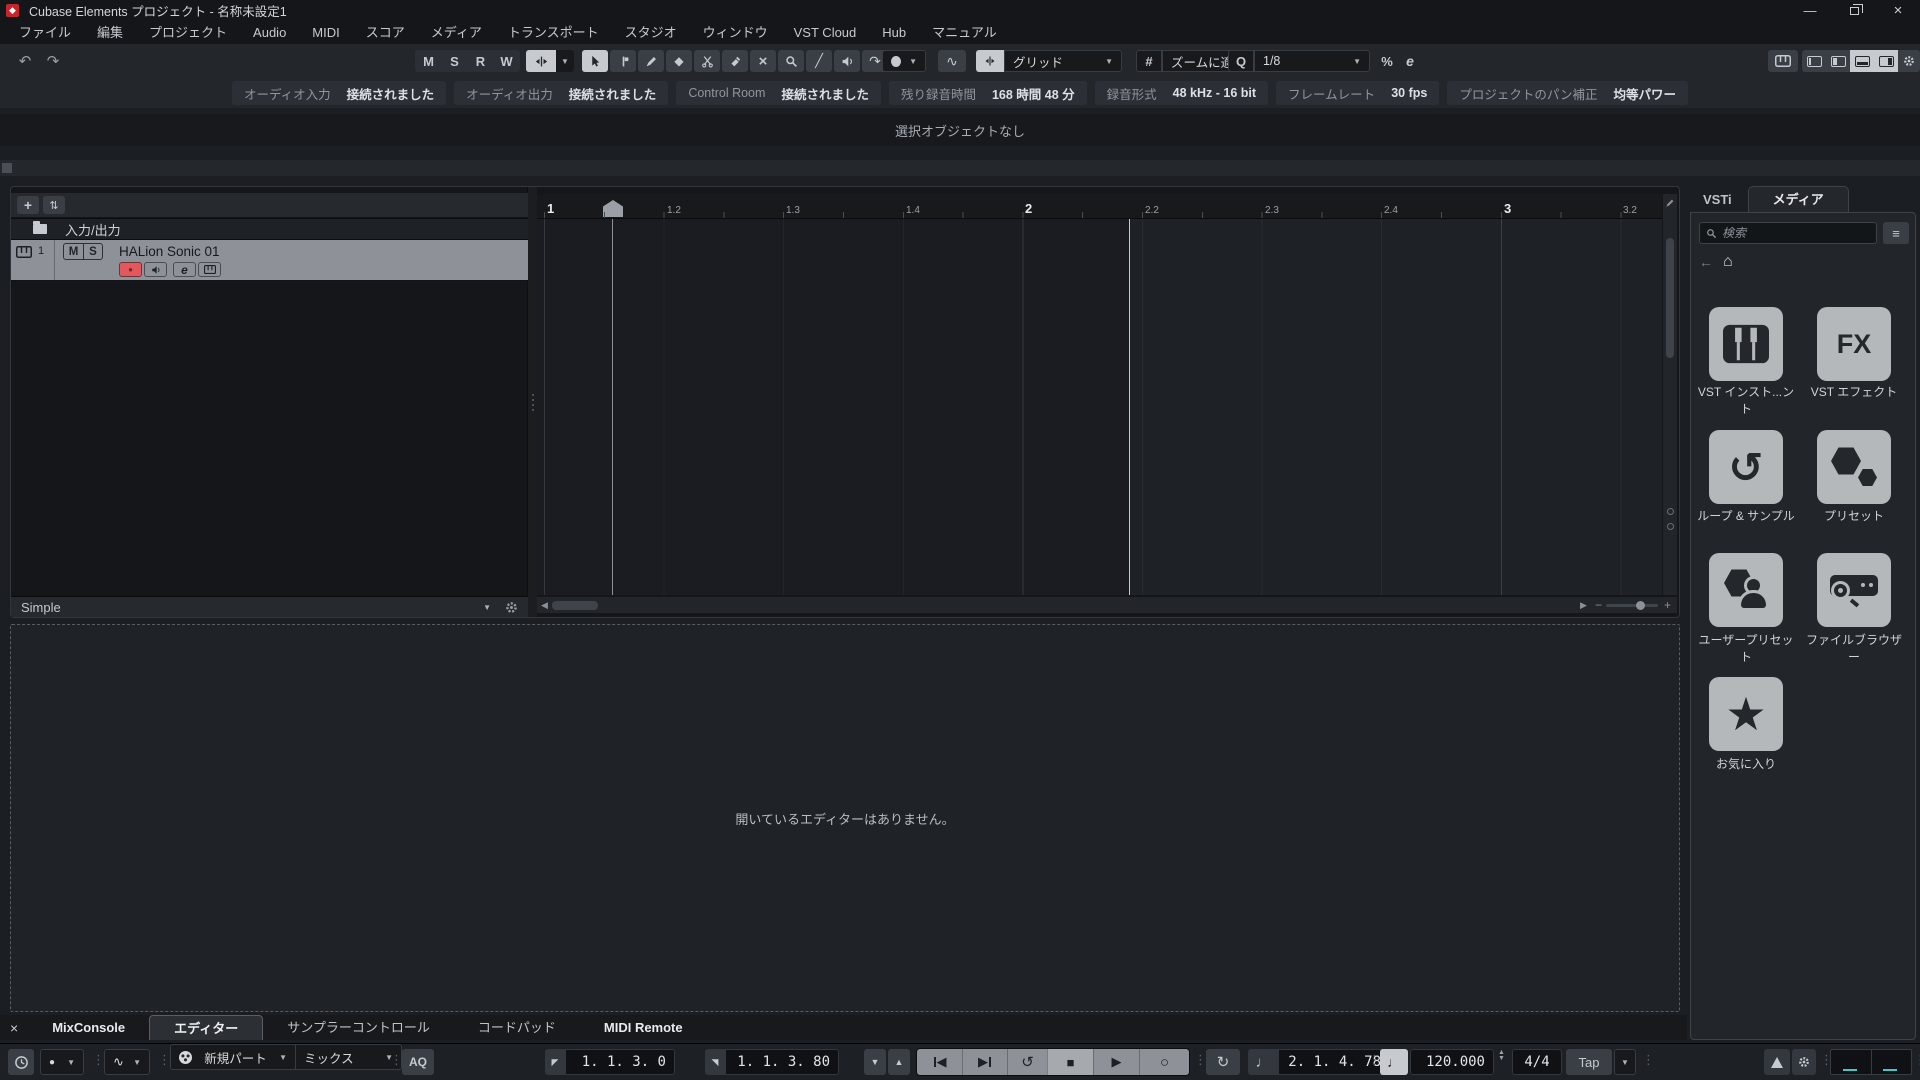 This screenshot has width=1920, height=1080. What do you see at coordinates (511, 607) in the screenshot?
I see `track-settings-gear-icon` at bounding box center [511, 607].